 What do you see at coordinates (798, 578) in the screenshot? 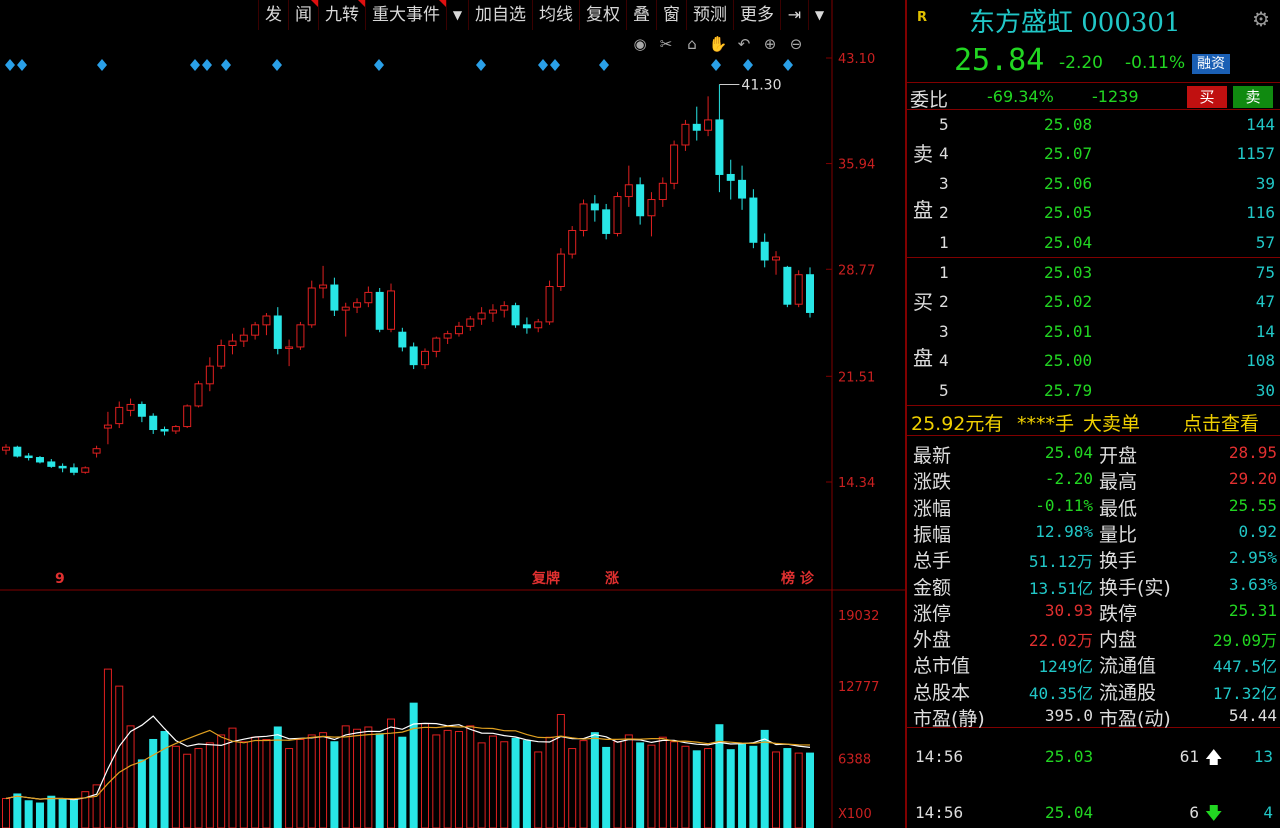
I see `event-marker-label: 榜 诊` at bounding box center [798, 578].